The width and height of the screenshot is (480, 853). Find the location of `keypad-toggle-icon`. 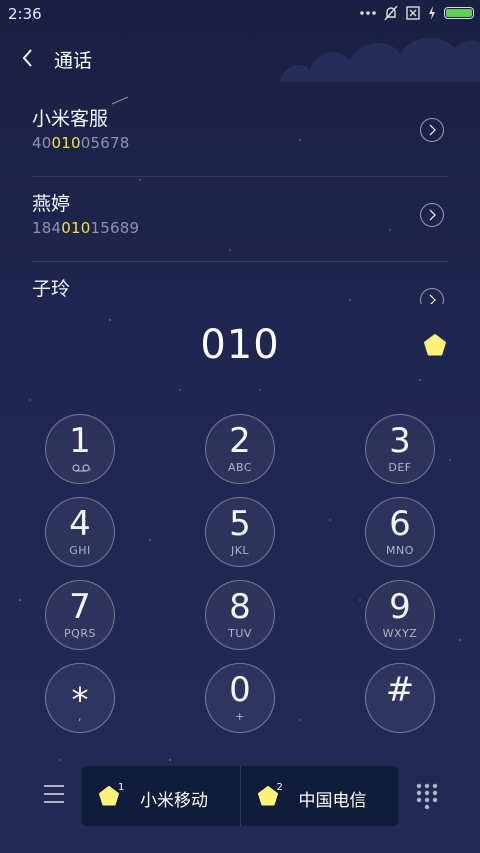

keypad-toggle-icon is located at coordinates (427, 796).